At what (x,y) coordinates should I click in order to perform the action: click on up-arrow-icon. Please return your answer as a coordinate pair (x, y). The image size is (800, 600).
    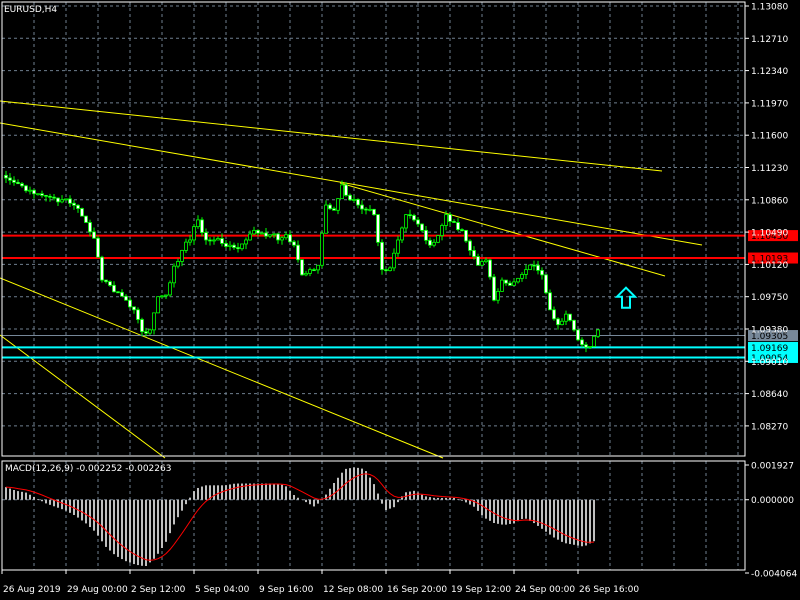
    Looking at the image, I should click on (626, 297).